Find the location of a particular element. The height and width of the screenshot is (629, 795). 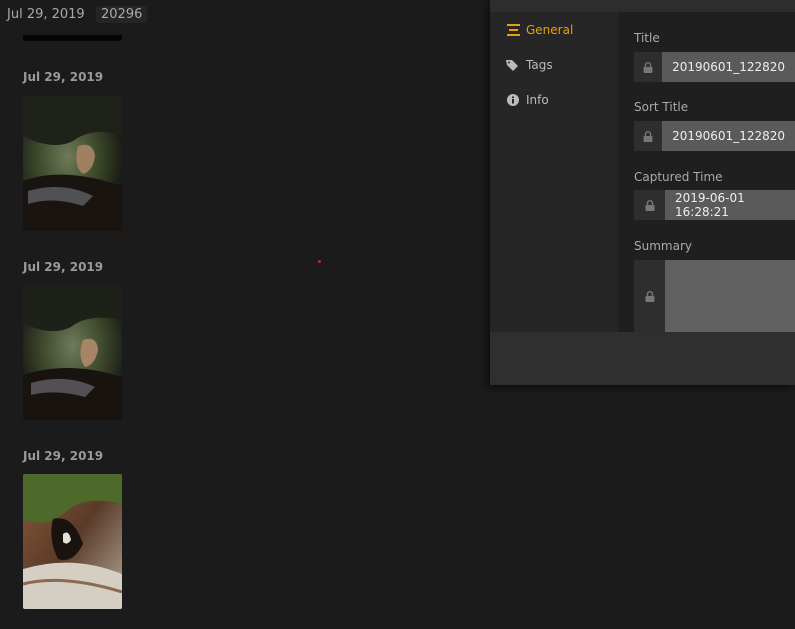

sidebar-item-label: Tags is located at coordinates (539, 65).